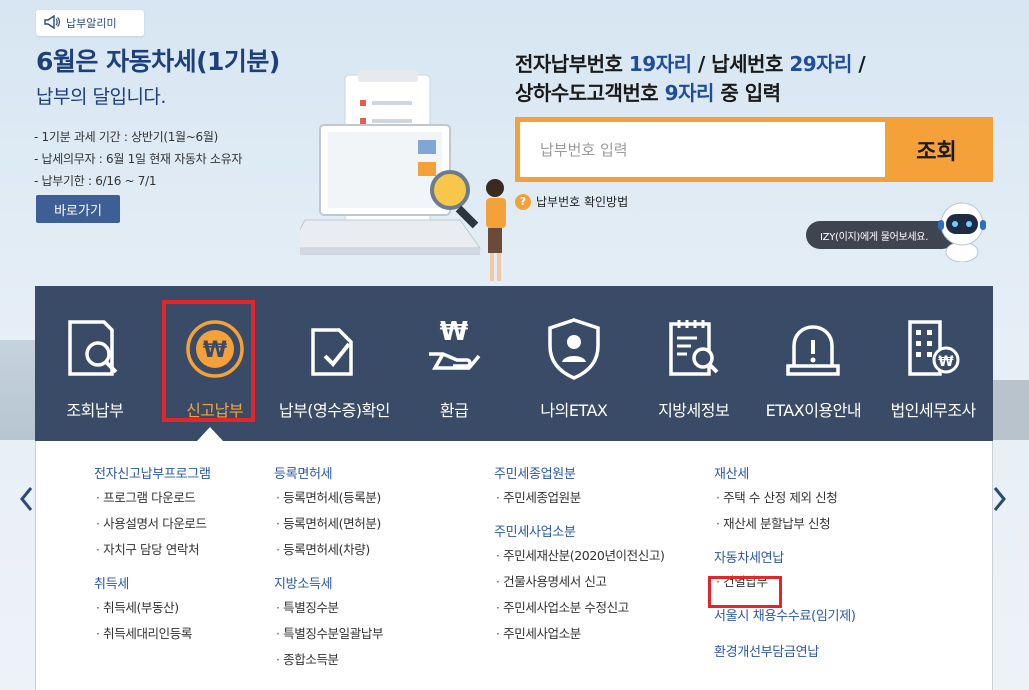 The image size is (1029, 690). I want to click on submenu-link: 자치구 담당 연락처, so click(152, 550).